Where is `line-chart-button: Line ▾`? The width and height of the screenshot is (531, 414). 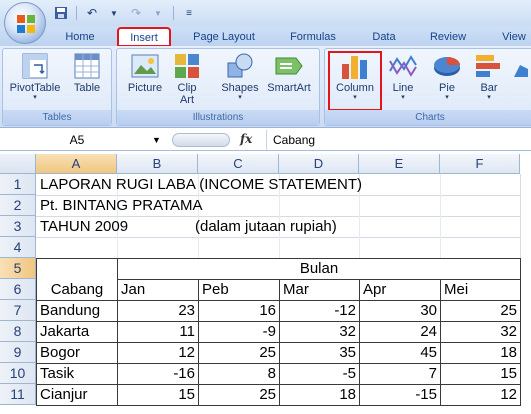
line-chart-button: Line ▾ is located at coordinates (403, 81).